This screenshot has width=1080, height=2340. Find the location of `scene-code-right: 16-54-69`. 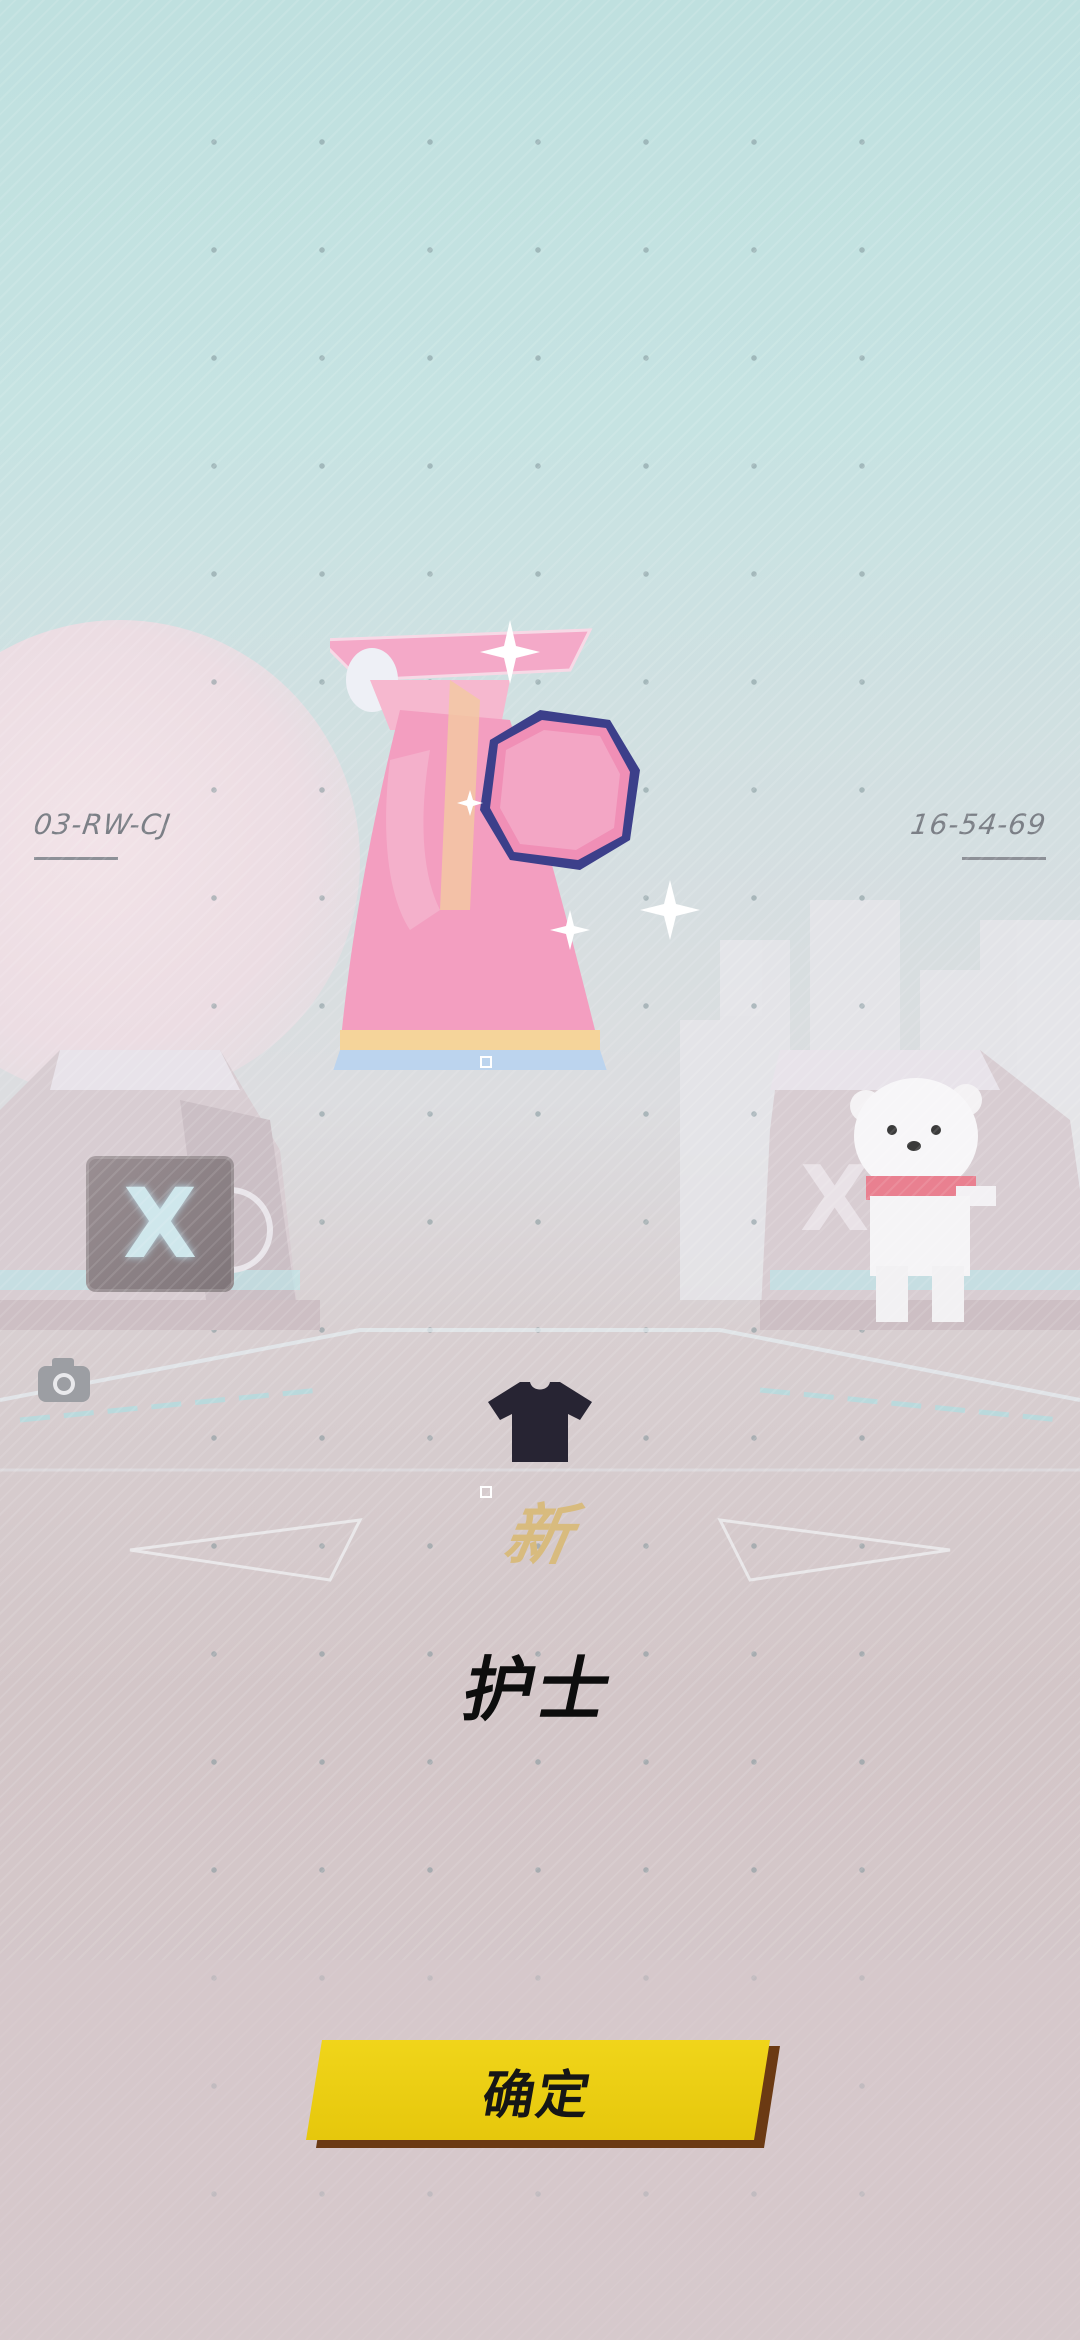

scene-code-right: 16-54-69 is located at coordinates (978, 824).